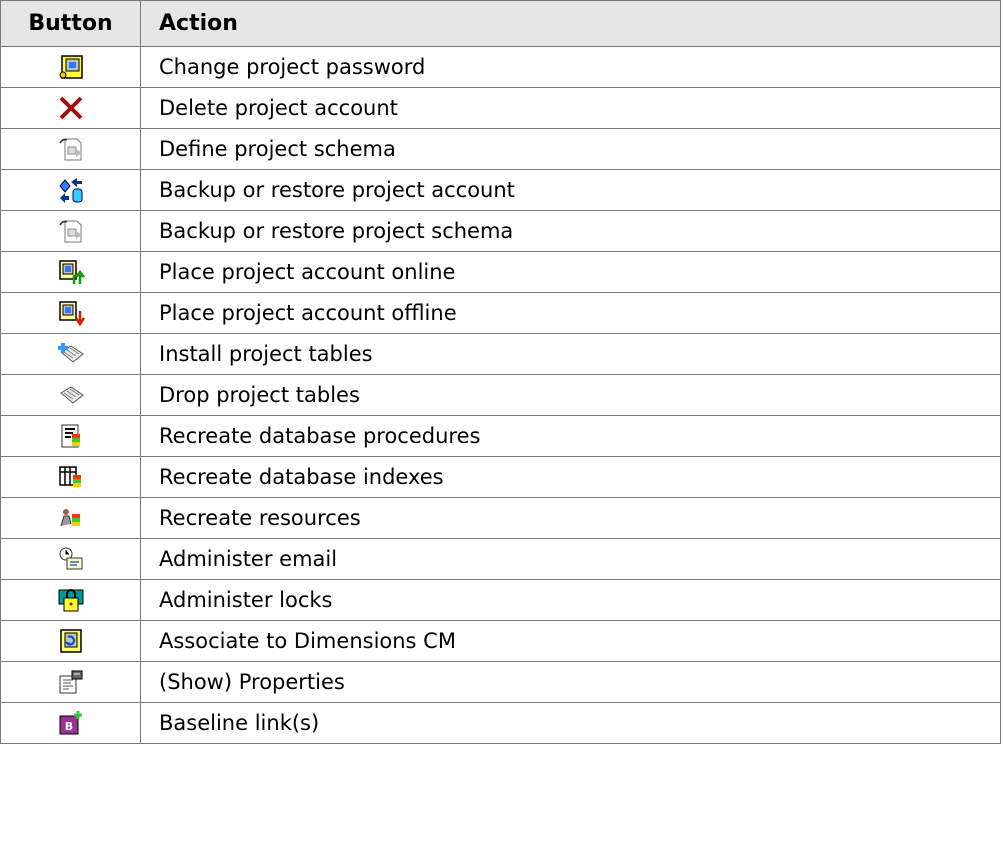 This screenshot has width=1003, height=864. I want to click on table-row: Define project schema, so click(500, 149).